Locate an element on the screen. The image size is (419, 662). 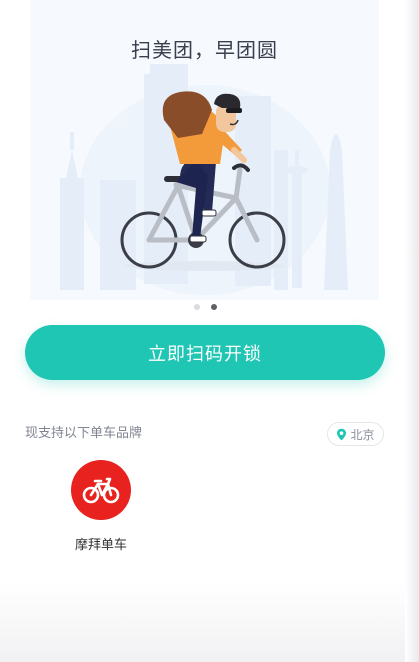
scan-unlock-button: 立即扫码开锁 is located at coordinates (205, 352).